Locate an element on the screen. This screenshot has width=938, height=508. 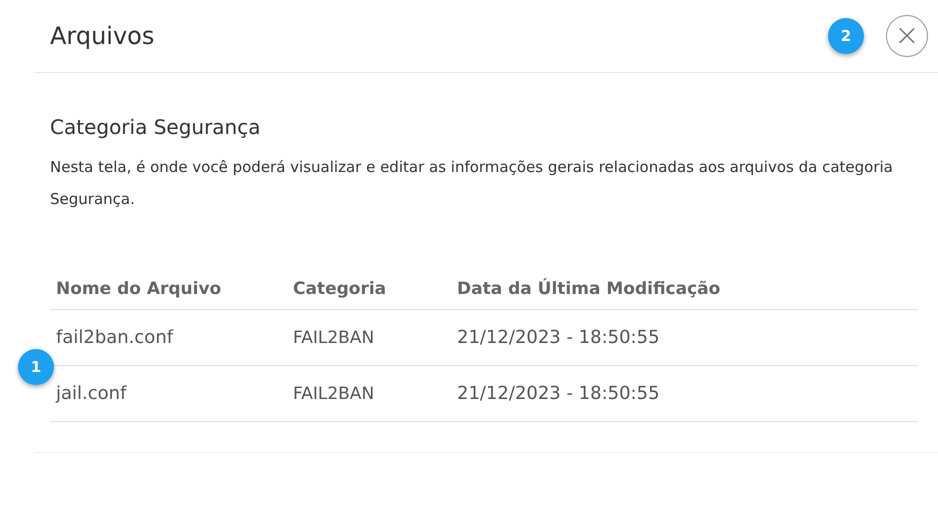
column-header: Categoria is located at coordinates (339, 289).